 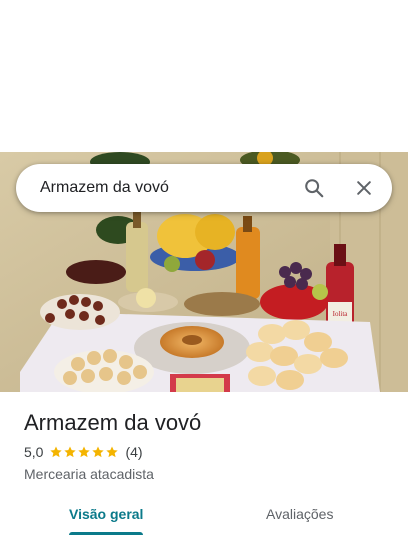 I want to click on bottle-label-text: Iolita, so click(x=341, y=314).